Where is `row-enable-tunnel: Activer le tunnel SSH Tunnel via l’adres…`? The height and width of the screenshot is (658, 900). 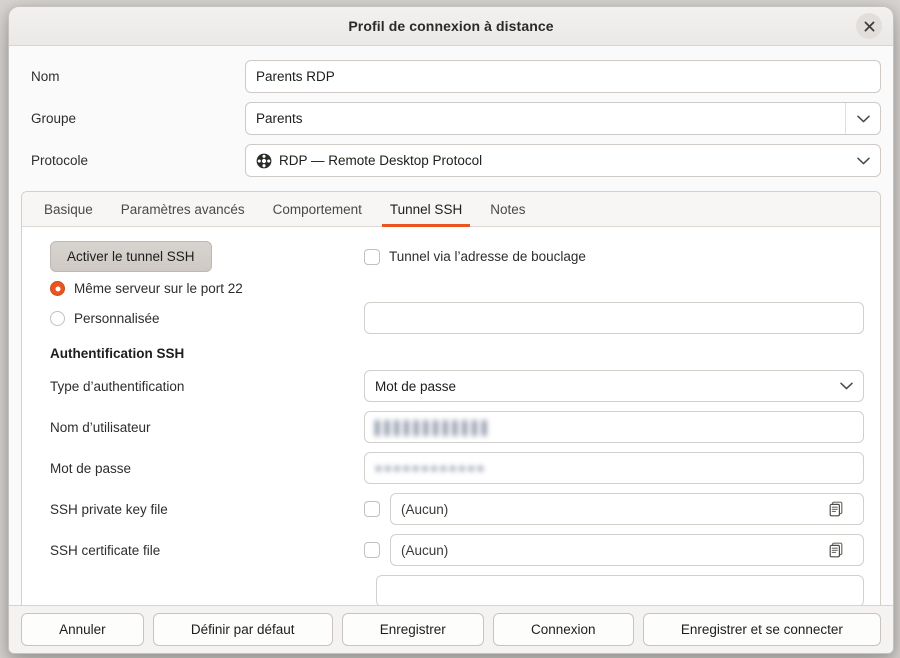 row-enable-tunnel: Activer le tunnel SSH Tunnel via l’adres… is located at coordinates (451, 256).